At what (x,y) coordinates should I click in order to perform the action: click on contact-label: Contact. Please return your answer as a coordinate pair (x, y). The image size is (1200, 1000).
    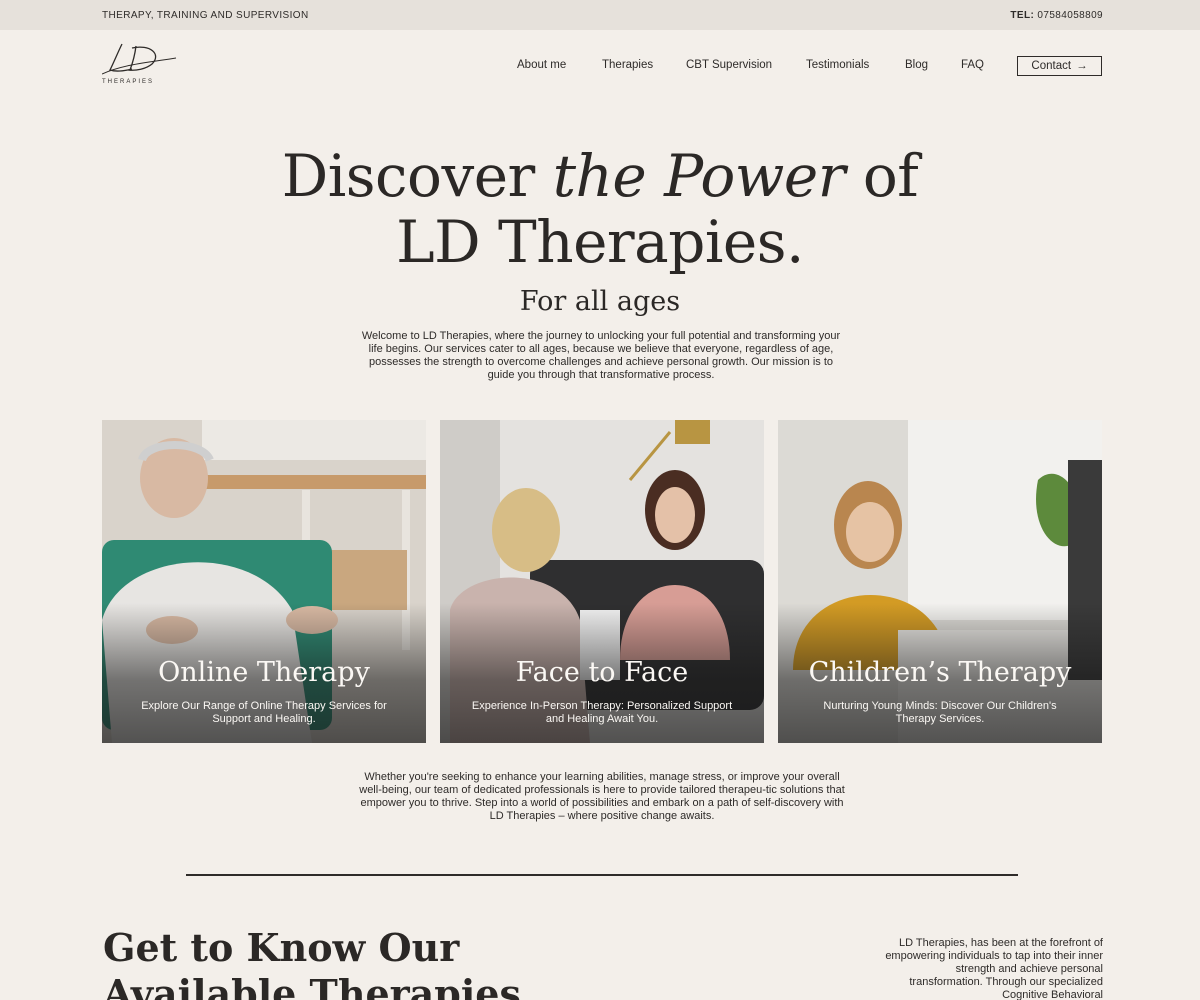
    Looking at the image, I should click on (1051, 66).